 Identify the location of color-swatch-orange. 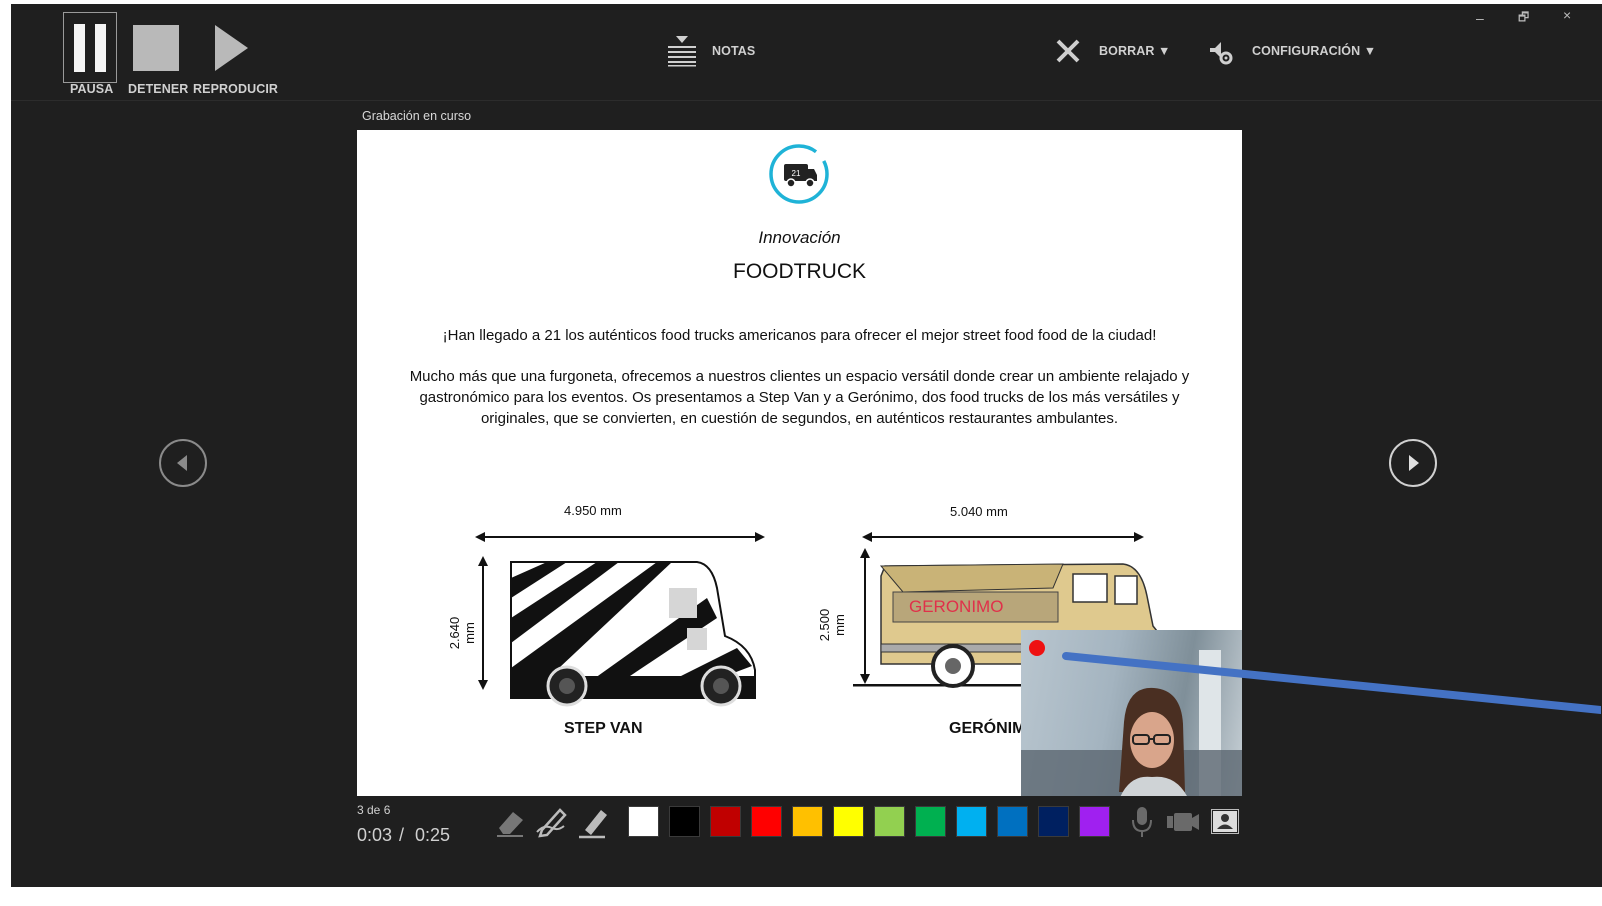
(807, 821).